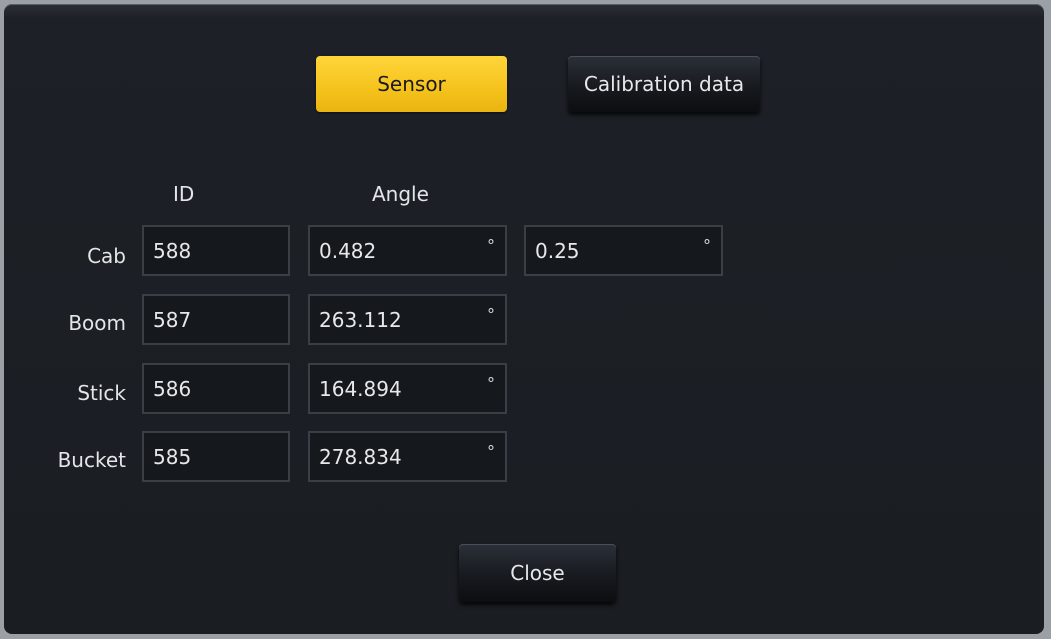 This screenshot has width=1051, height=639. I want to click on boom-angle-field: 263.112 °, so click(407, 319).